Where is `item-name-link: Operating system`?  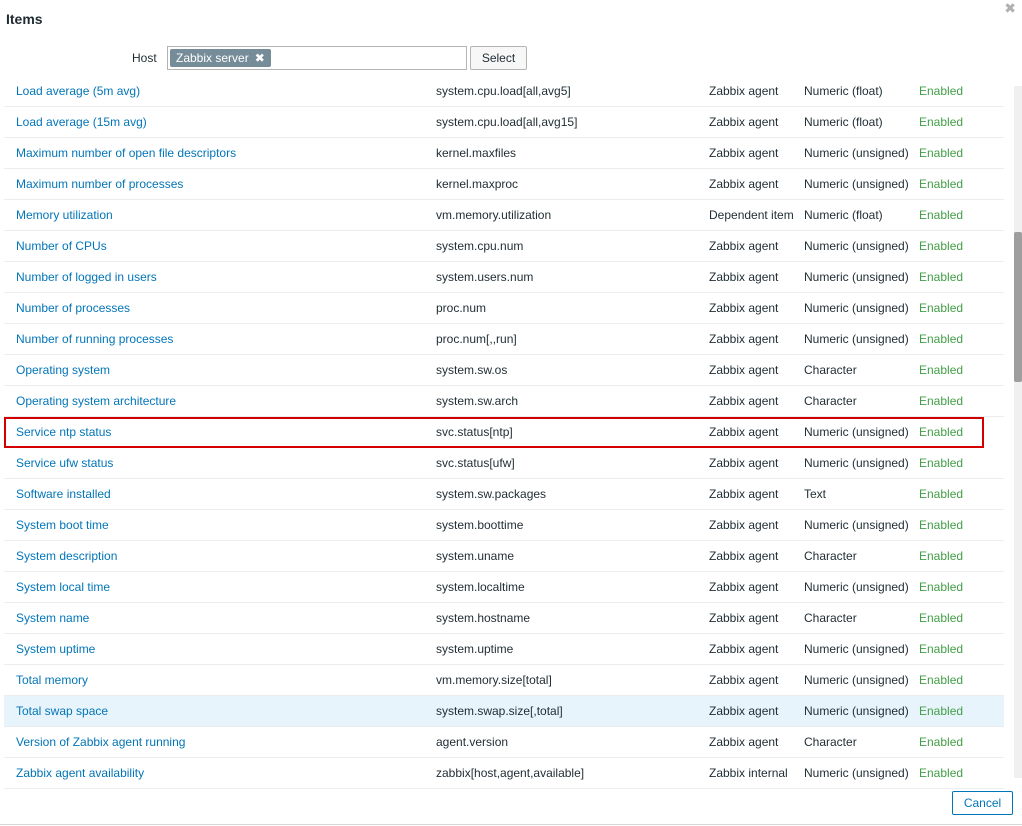
item-name-link: Operating system is located at coordinates (63, 370).